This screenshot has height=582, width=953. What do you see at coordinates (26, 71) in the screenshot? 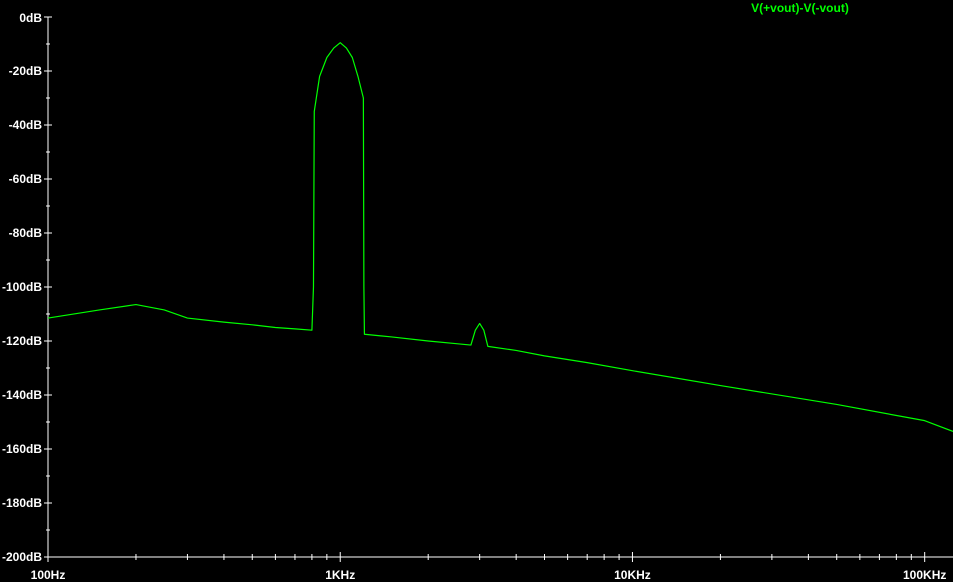
I see `y-tick-label: -20dB` at bounding box center [26, 71].